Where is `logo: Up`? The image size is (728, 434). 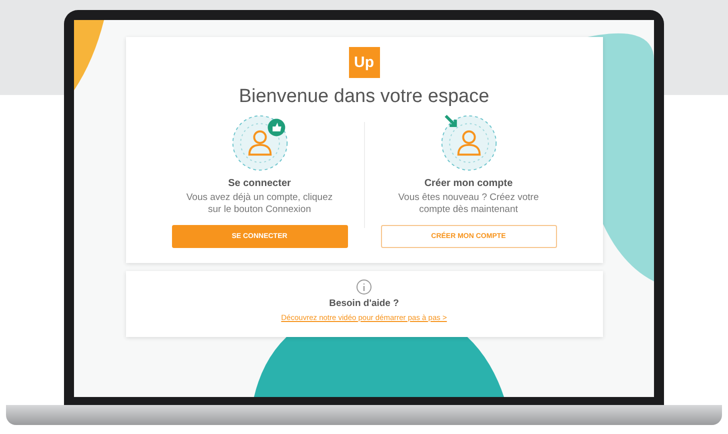 logo: Up is located at coordinates (364, 62).